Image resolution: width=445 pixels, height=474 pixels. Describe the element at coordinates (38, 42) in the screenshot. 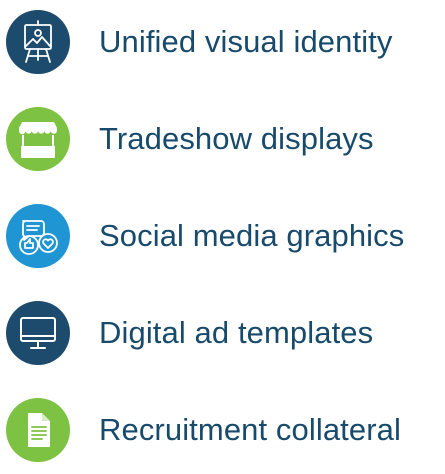

I see `easel-landscape-icon` at that location.